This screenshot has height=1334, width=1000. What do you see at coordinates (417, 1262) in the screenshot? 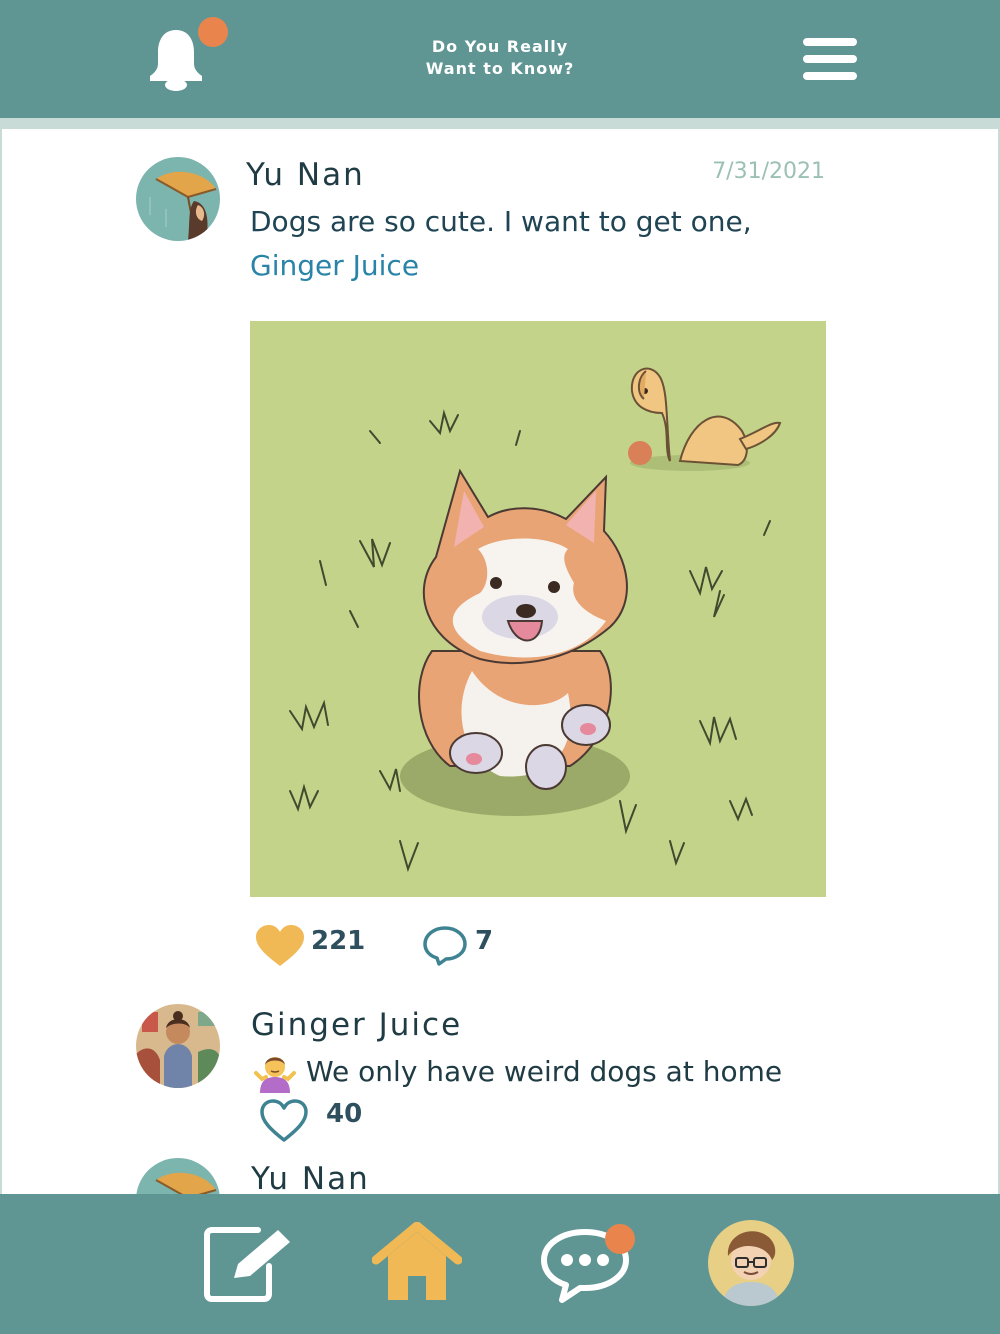
I see `home-icon` at bounding box center [417, 1262].